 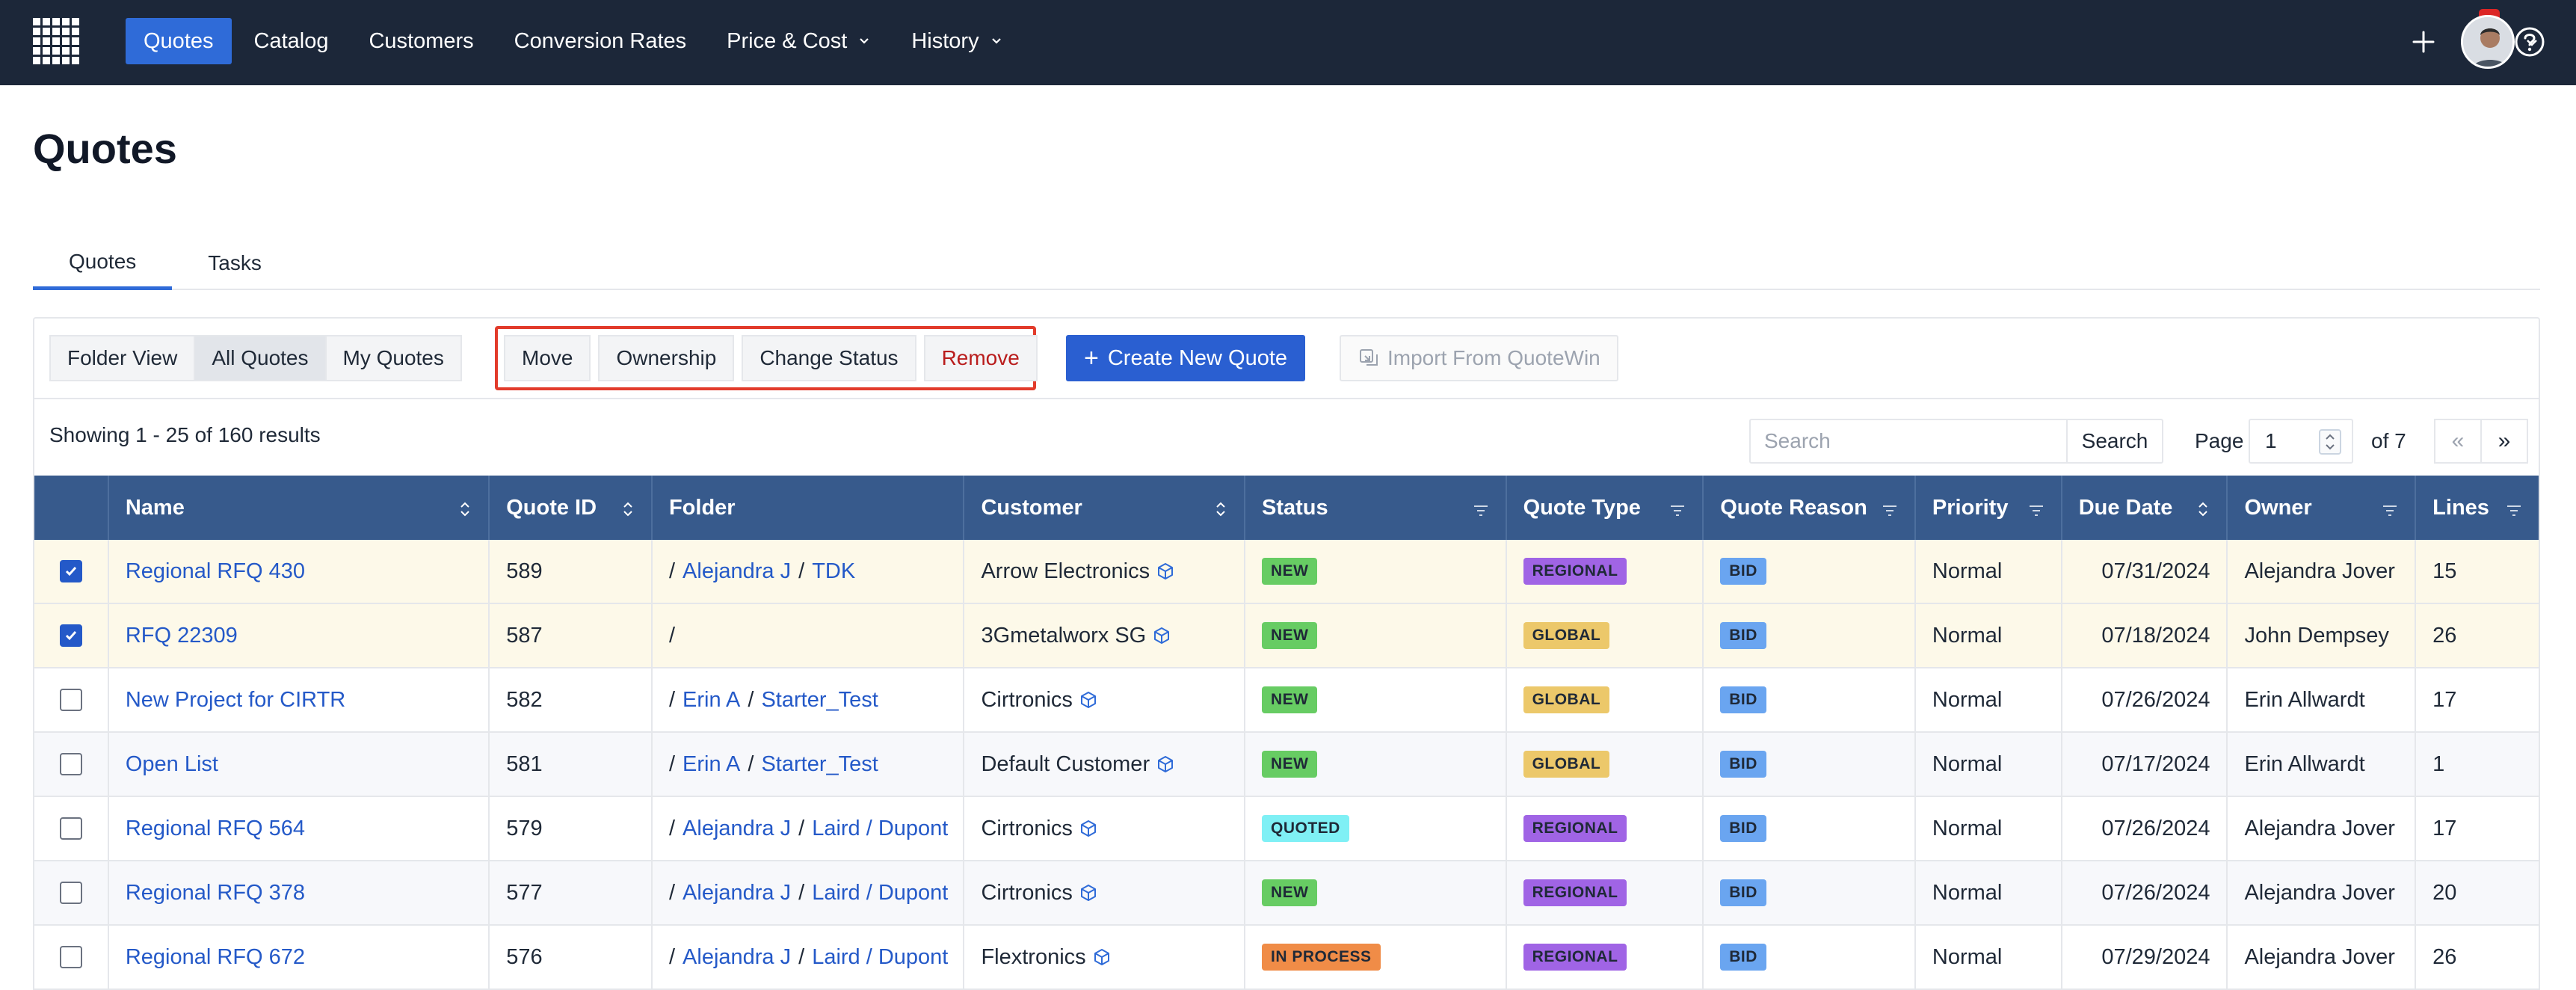 What do you see at coordinates (2330, 442) in the screenshot?
I see `page-spinner` at bounding box center [2330, 442].